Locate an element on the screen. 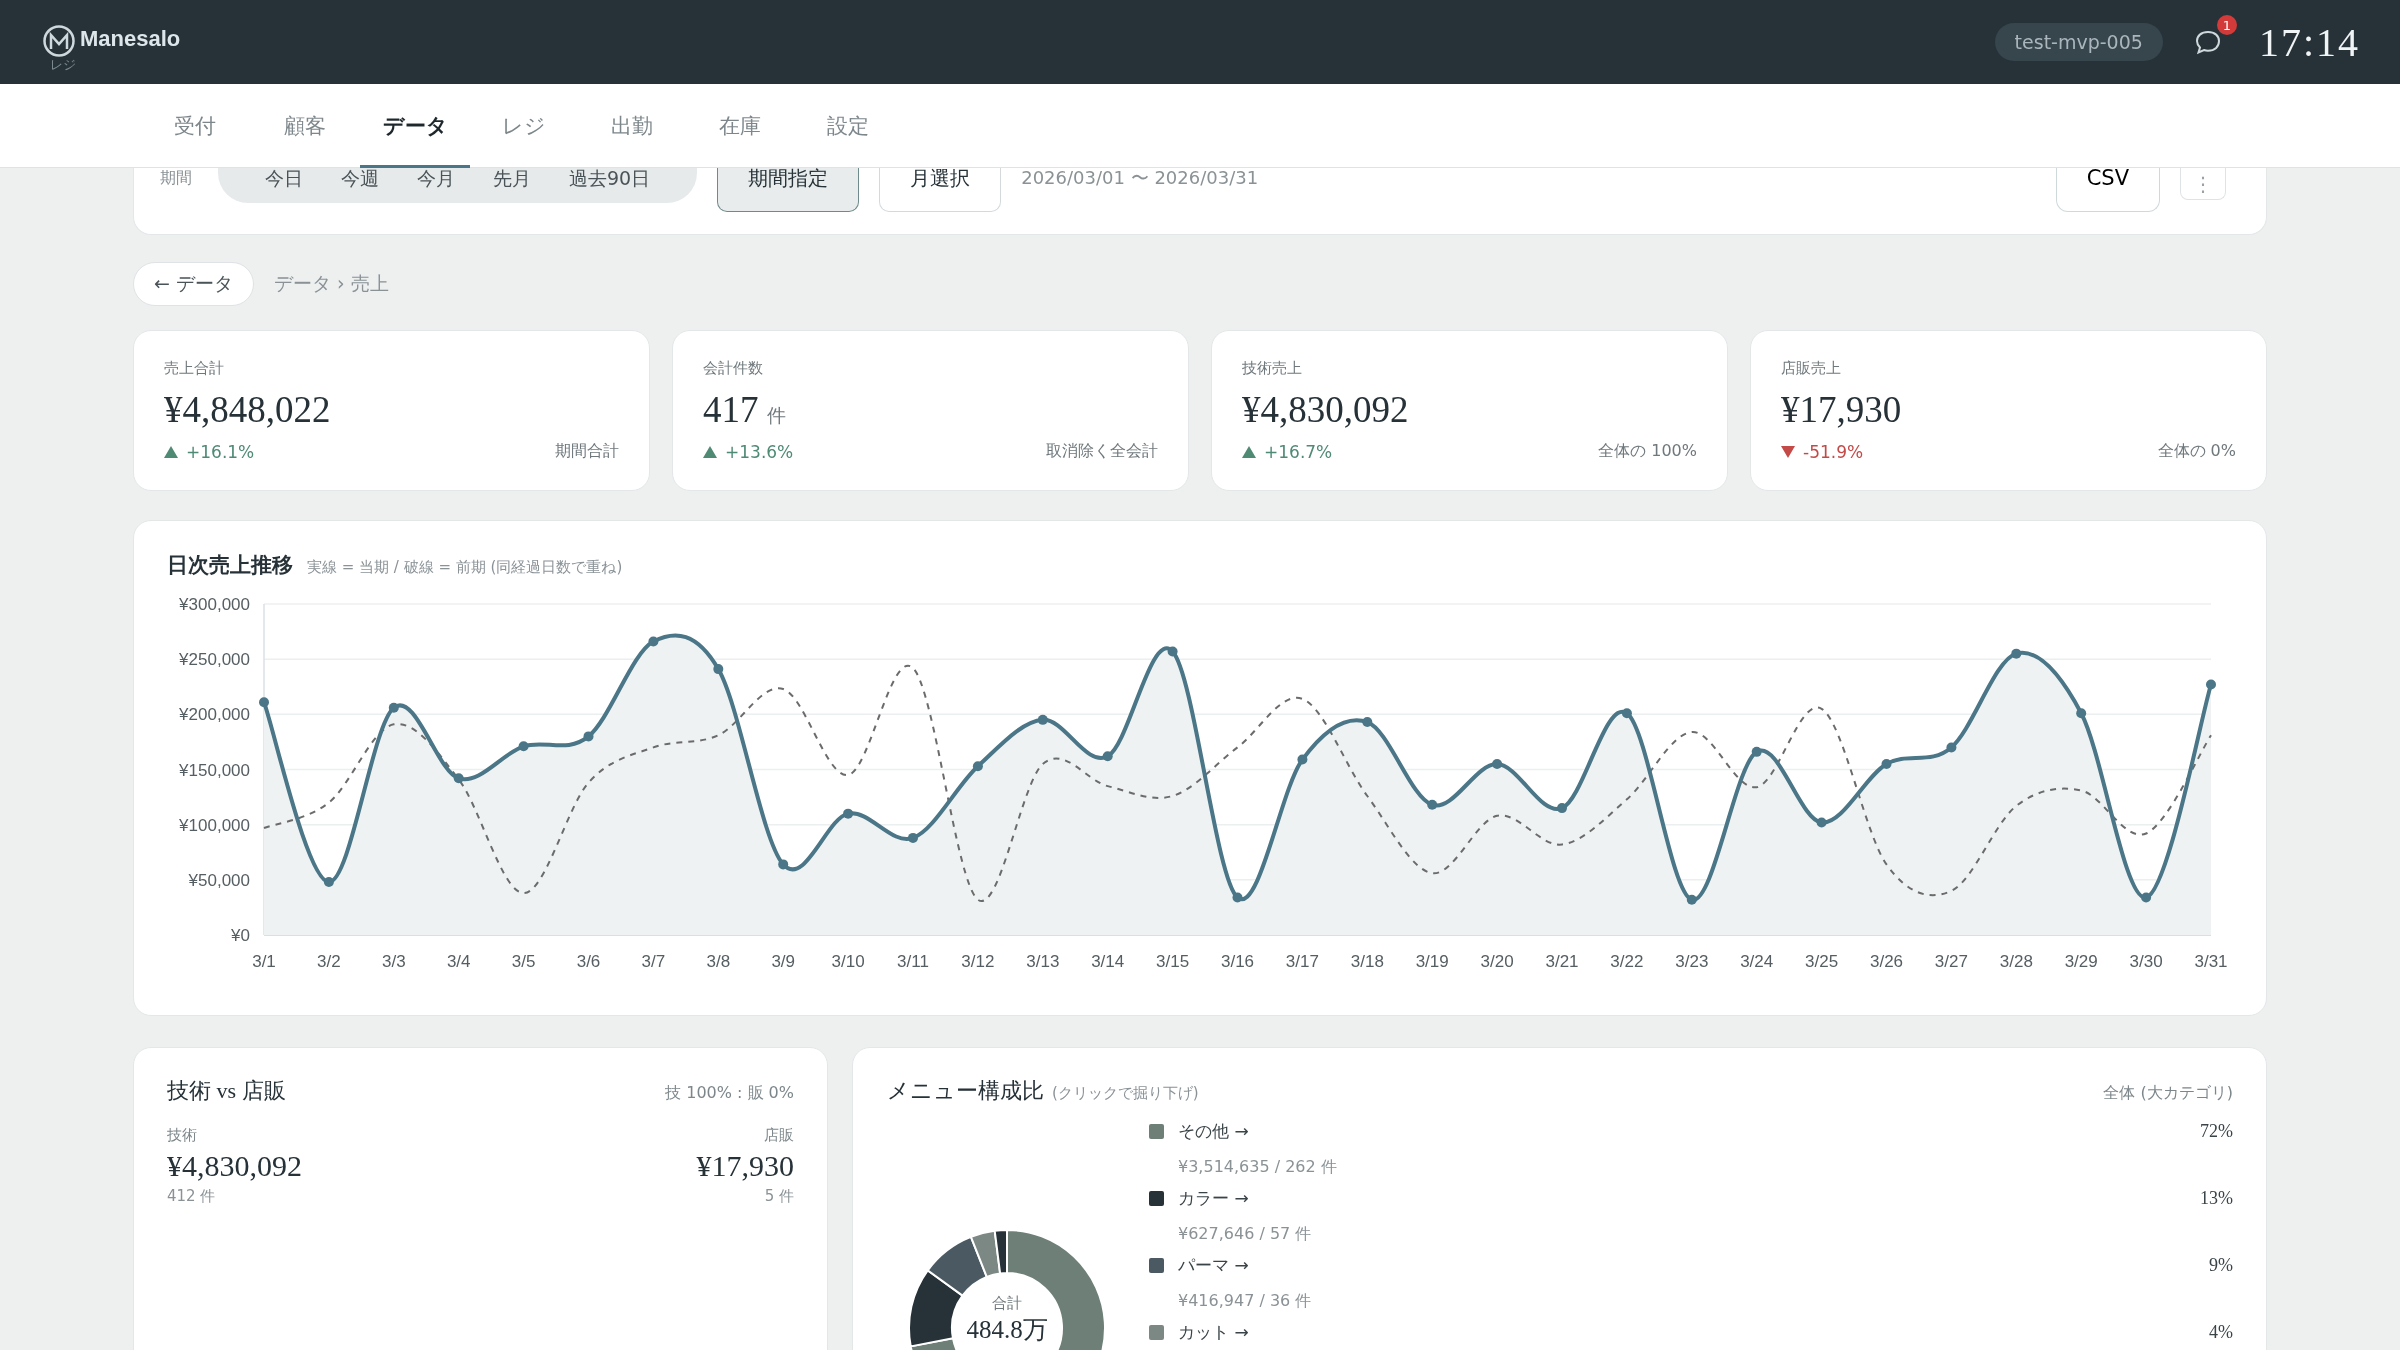  x-axis-label: 3/20 is located at coordinates (1497, 961).